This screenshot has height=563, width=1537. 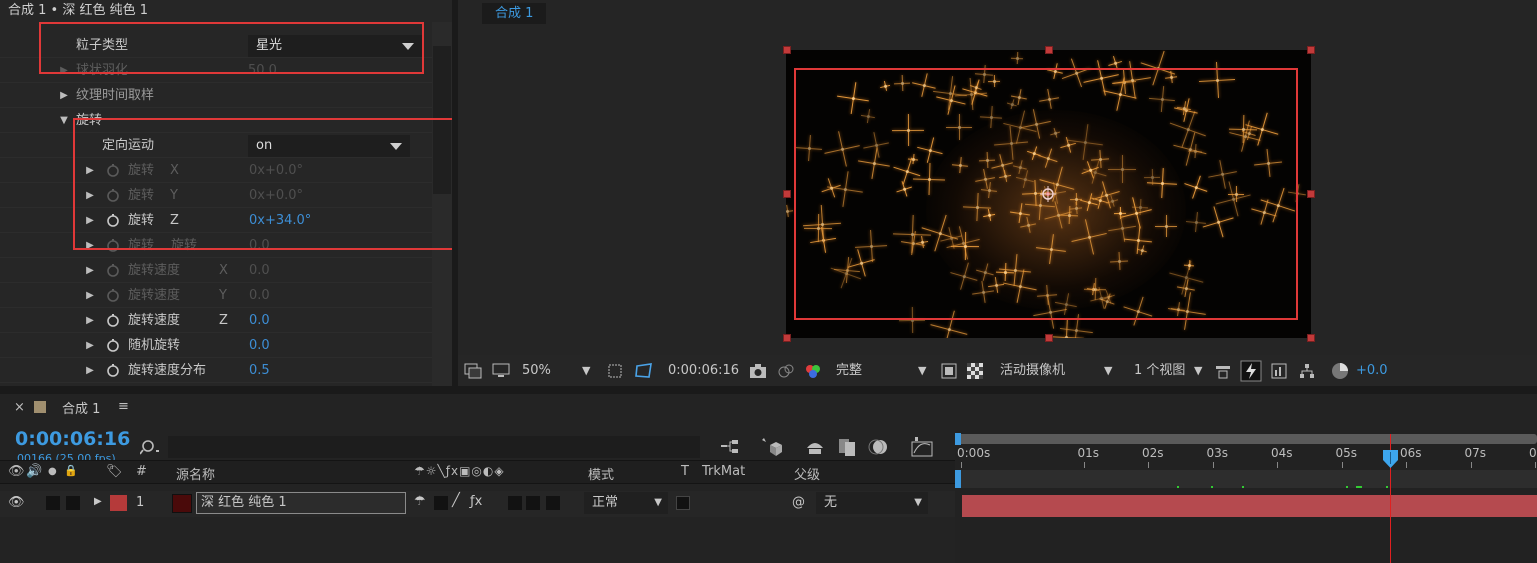 I want to click on column-hash: #, so click(x=141, y=471).